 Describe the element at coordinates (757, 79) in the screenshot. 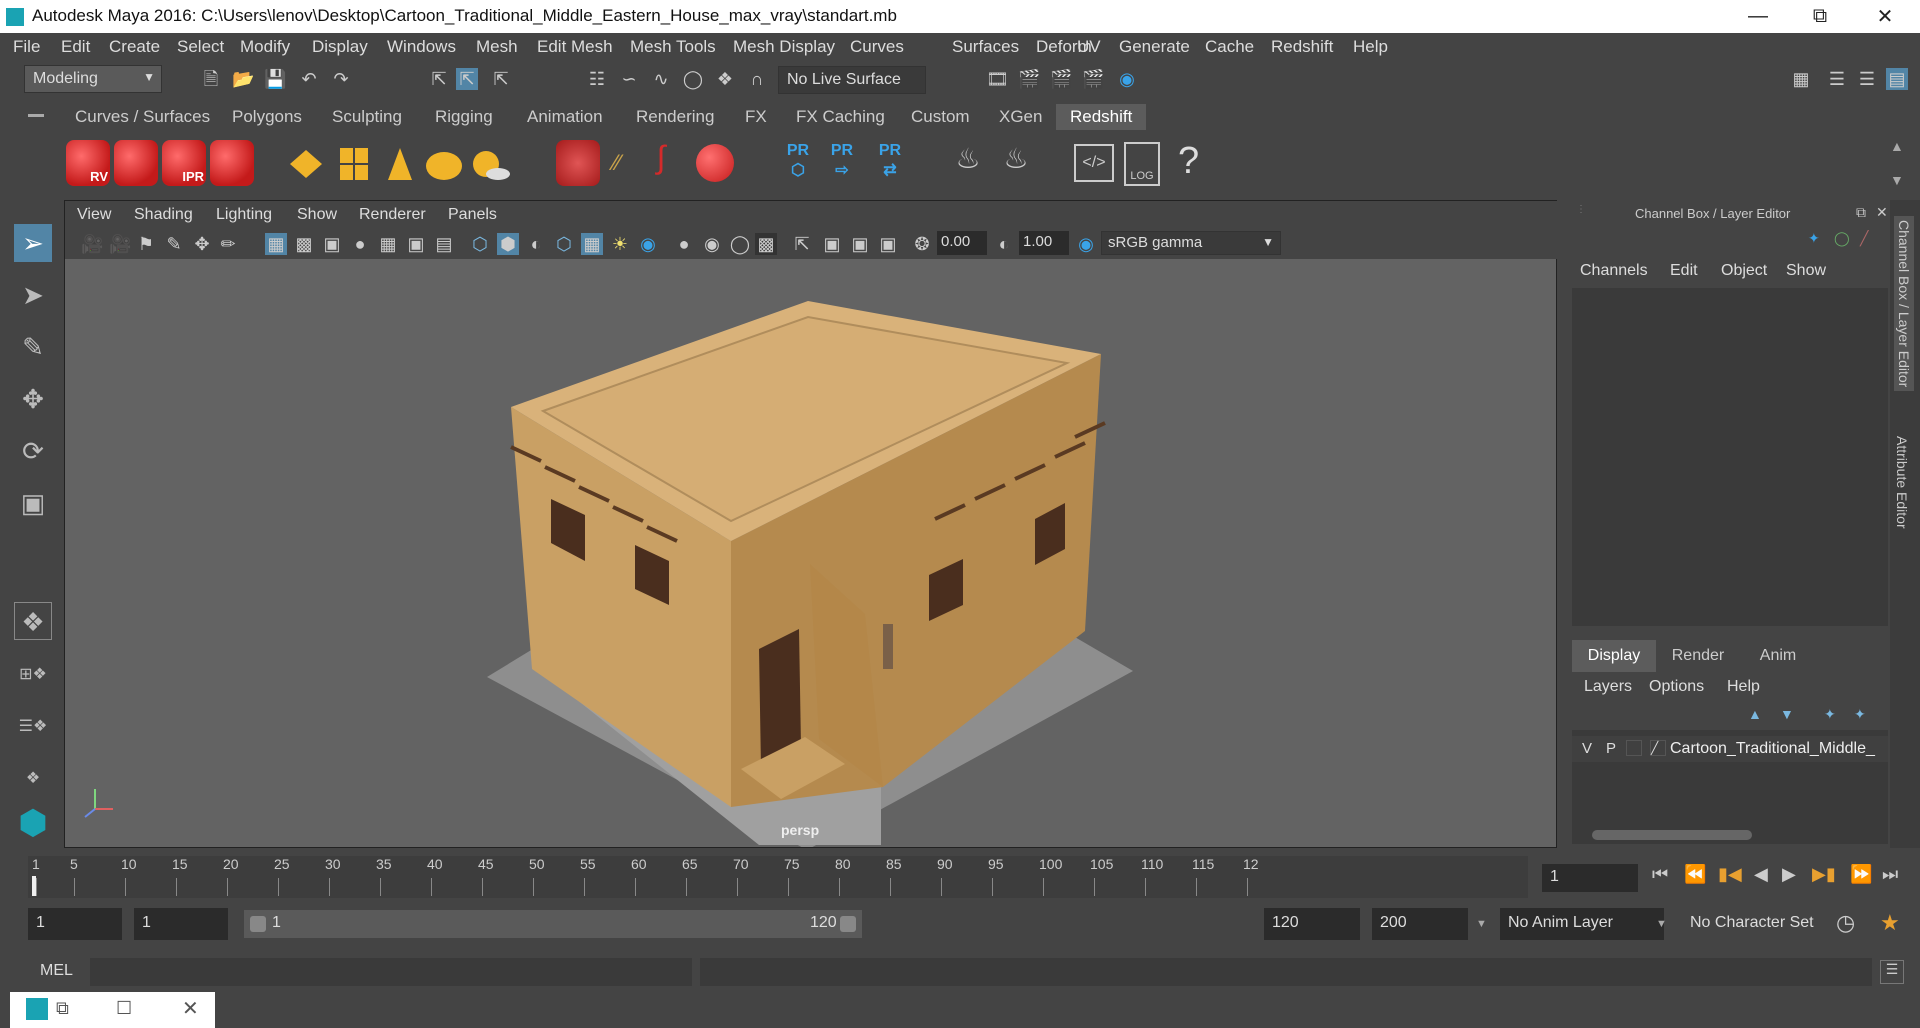

I see `magnet-icon: ∩` at that location.